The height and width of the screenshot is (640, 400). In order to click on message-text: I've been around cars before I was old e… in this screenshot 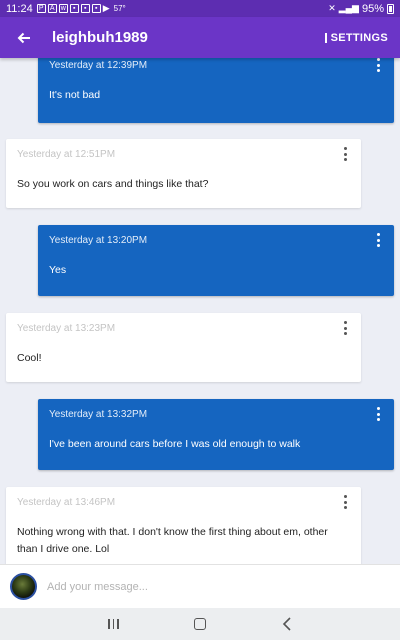, I will do `click(175, 444)`.